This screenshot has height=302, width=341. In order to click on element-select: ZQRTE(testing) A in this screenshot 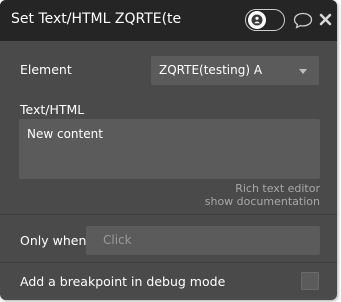, I will do `click(235, 70)`.